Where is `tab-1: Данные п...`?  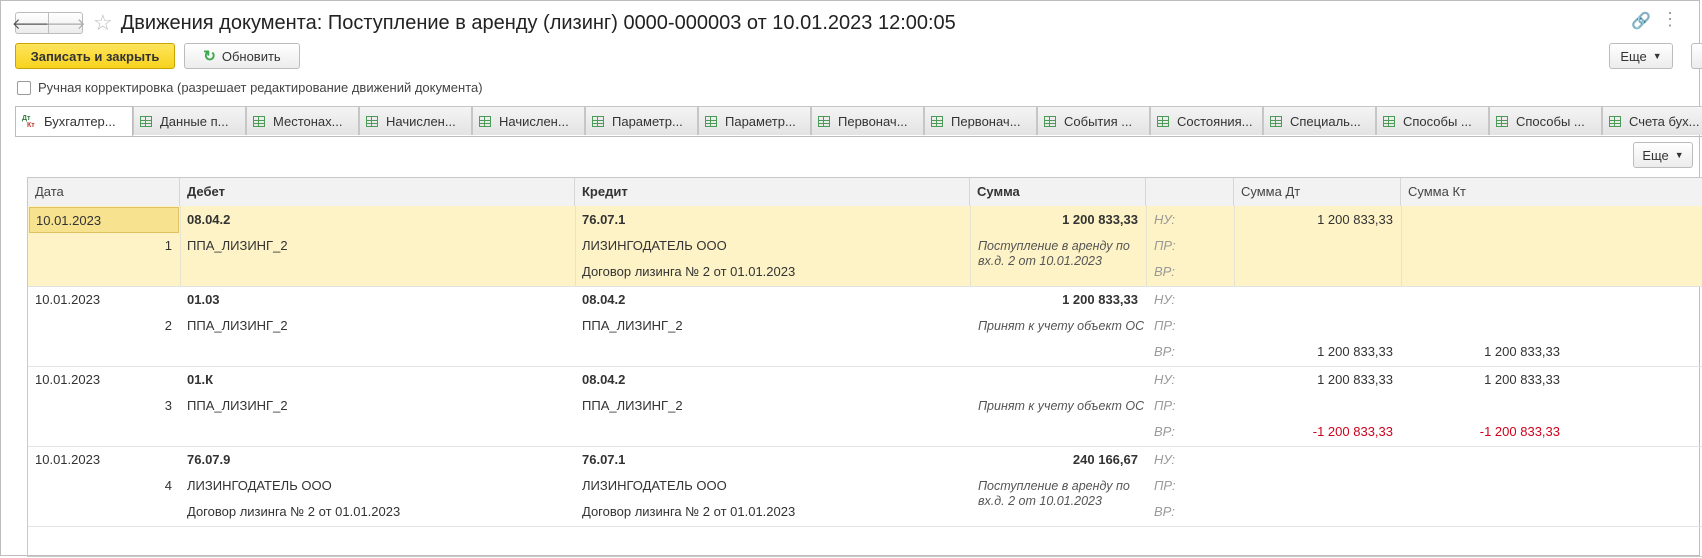
tab-1: Данные п... is located at coordinates (189, 120).